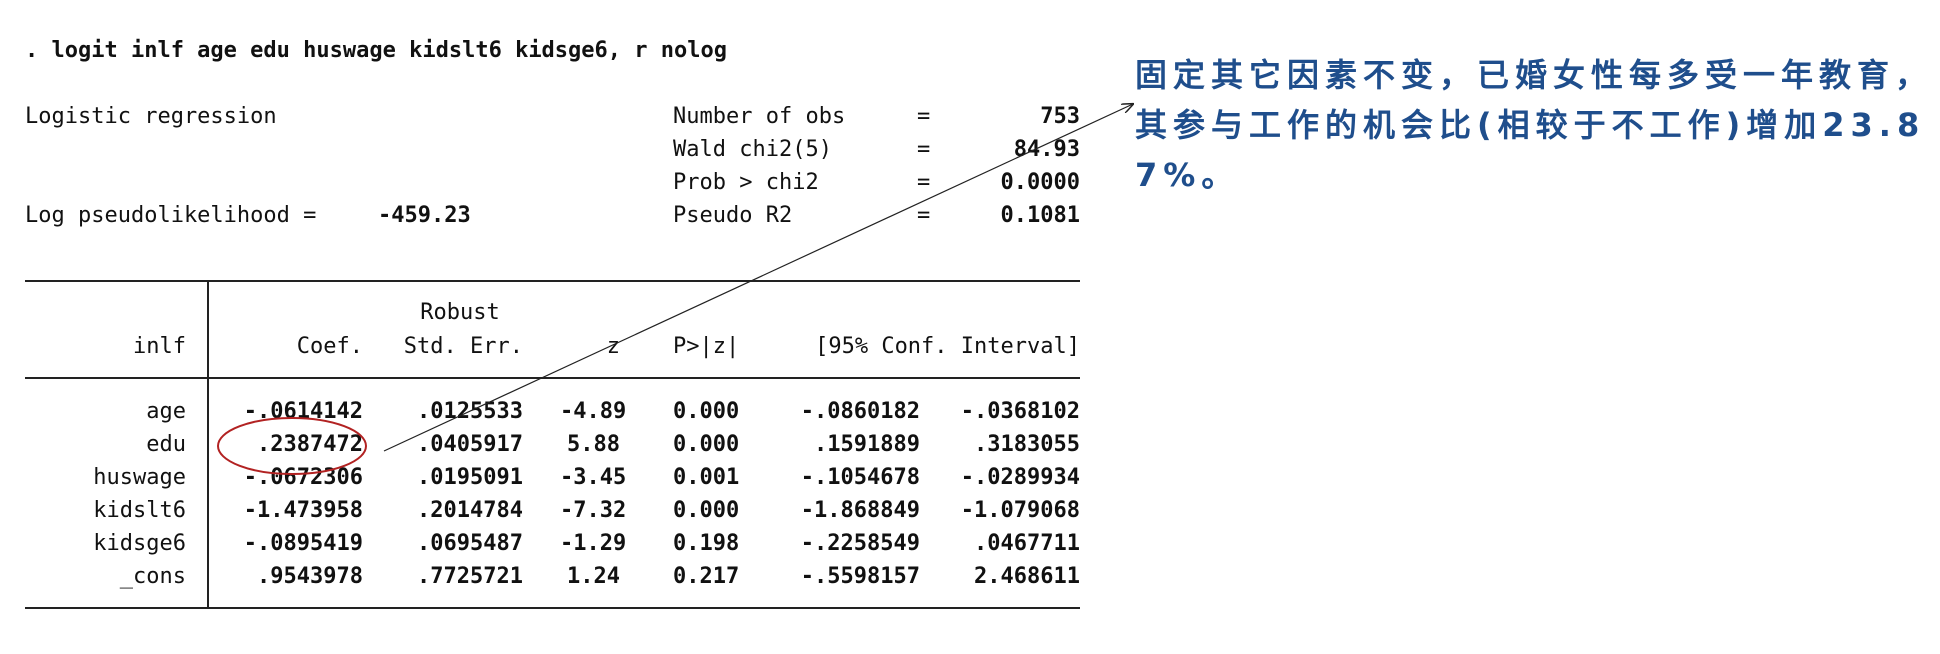  Describe the element at coordinates (947, 346) in the screenshot. I see `column-header-ci: [95% Conf. Interval]` at that location.